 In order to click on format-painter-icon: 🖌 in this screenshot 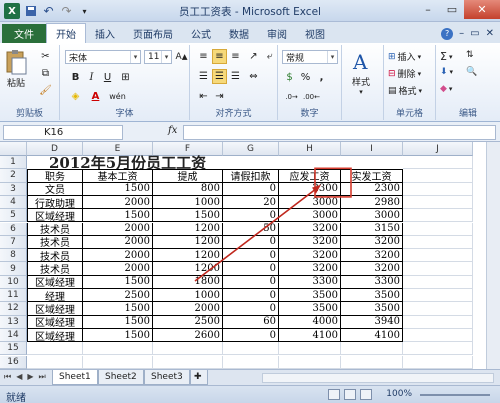, I will do `click(45, 90)`.